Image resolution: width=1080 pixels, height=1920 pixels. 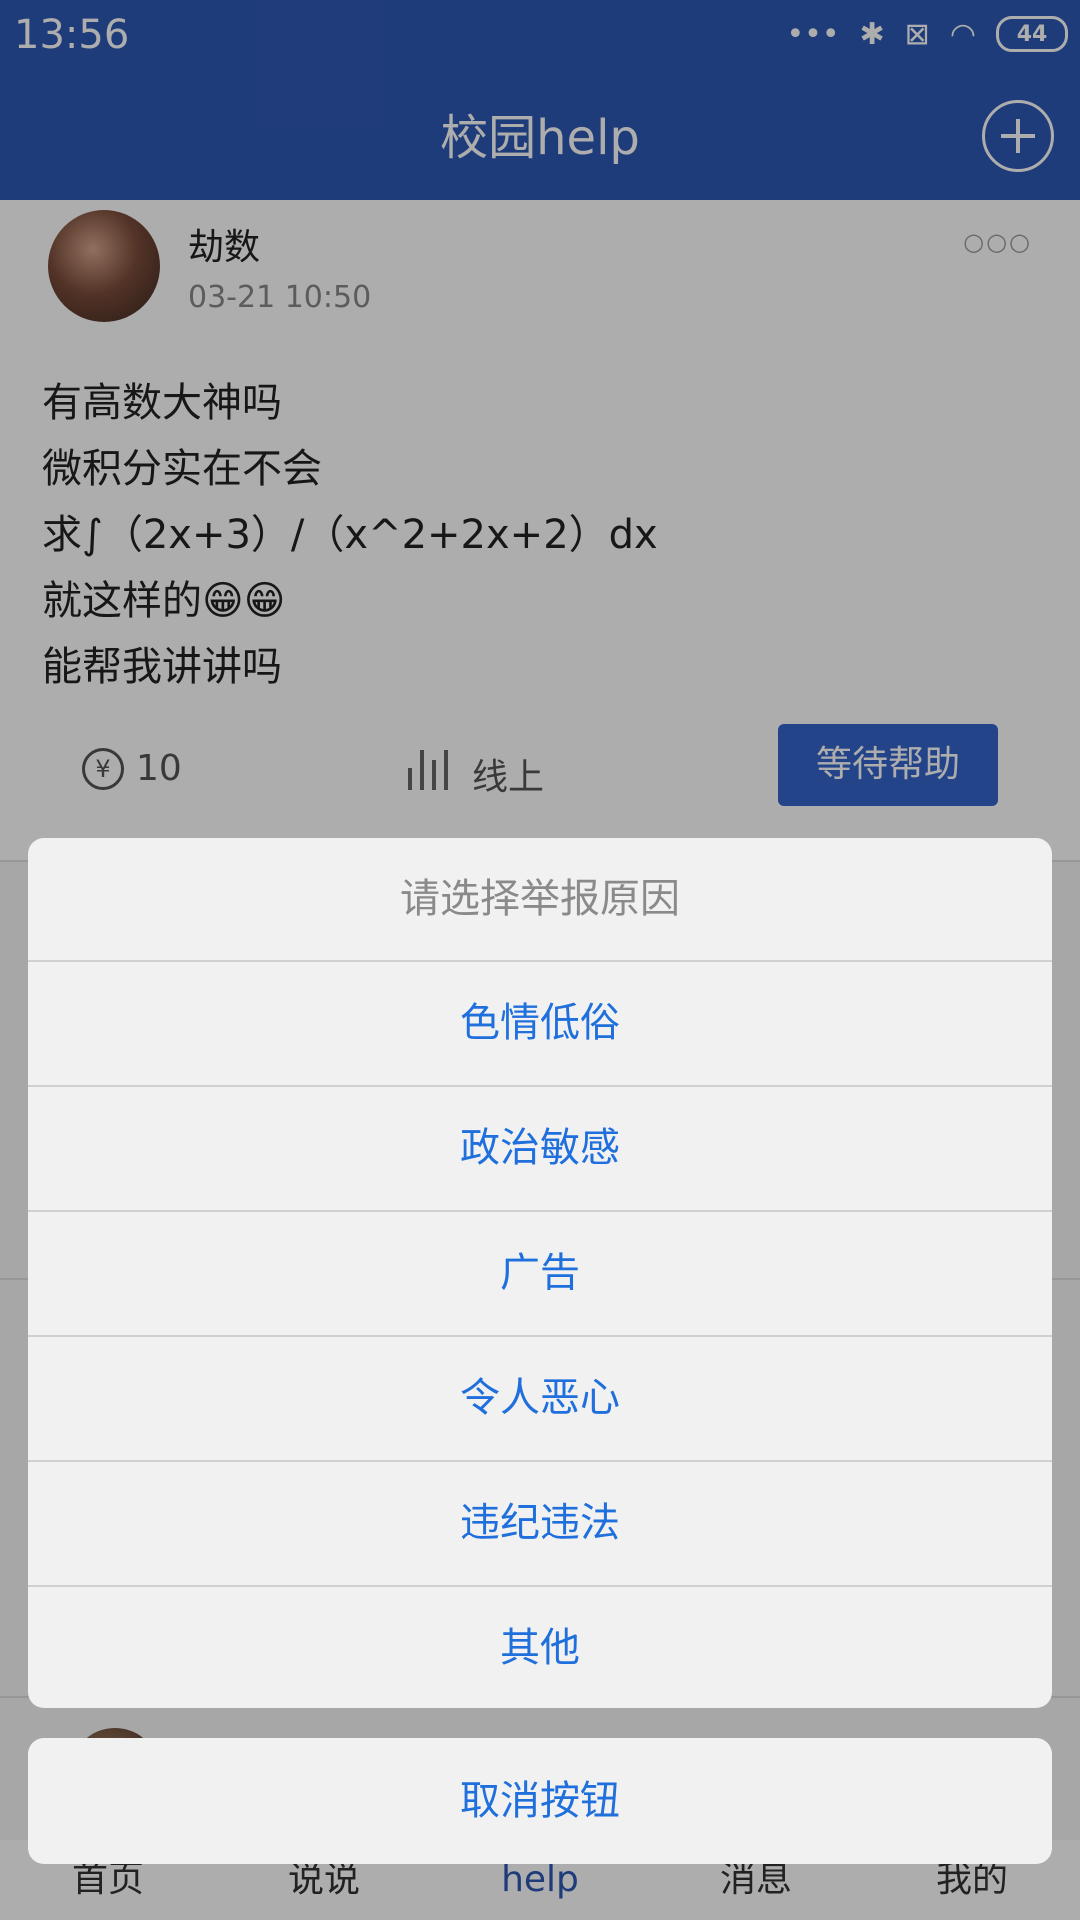 What do you see at coordinates (540, 1149) in the screenshot?
I see `report-option: 政治敏感` at bounding box center [540, 1149].